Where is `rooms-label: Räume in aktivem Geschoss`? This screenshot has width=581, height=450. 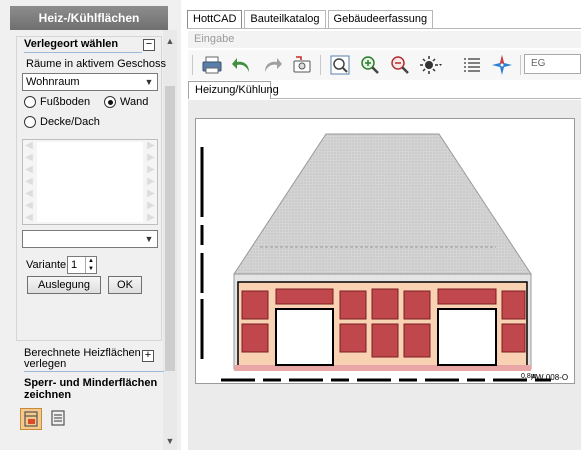 rooms-label: Räume in aktivem Geschoss is located at coordinates (96, 64).